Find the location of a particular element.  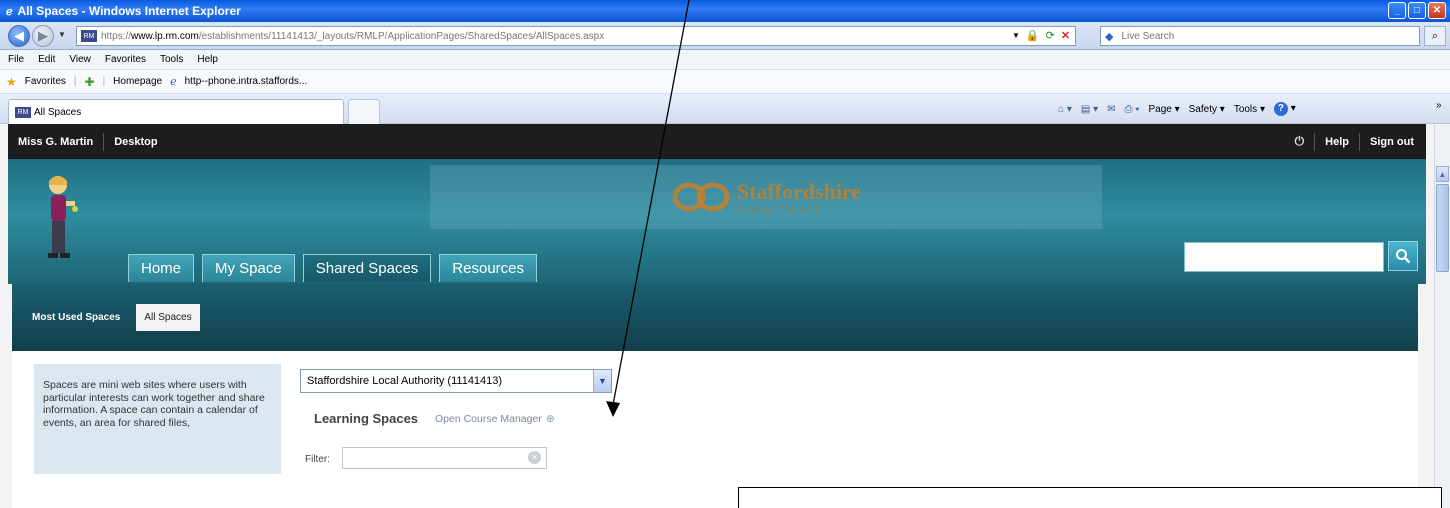

help-menu: ? ▾ is located at coordinates (1284, 109).